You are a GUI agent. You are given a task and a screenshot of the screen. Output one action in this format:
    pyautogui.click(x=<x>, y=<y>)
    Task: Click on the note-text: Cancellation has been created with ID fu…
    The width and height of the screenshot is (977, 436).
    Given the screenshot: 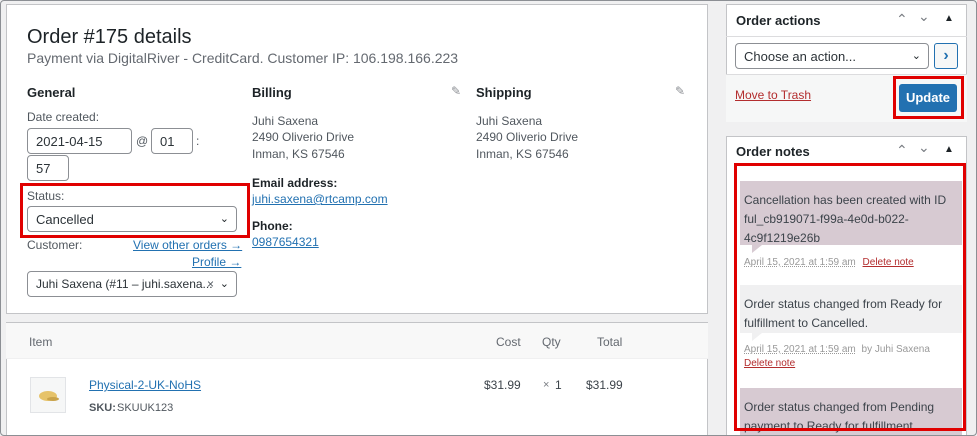 What is the action you would take?
    pyautogui.click(x=845, y=219)
    